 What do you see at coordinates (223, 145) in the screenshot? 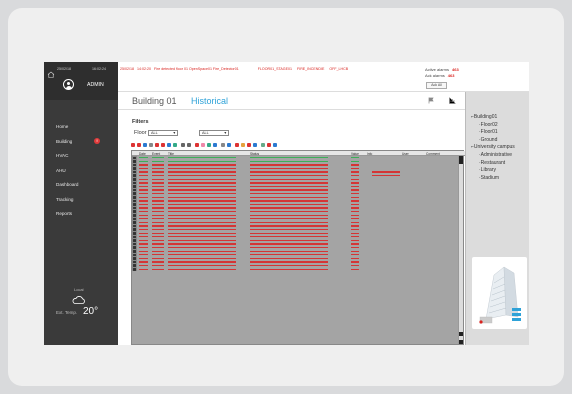
I see `settings-icon` at bounding box center [223, 145].